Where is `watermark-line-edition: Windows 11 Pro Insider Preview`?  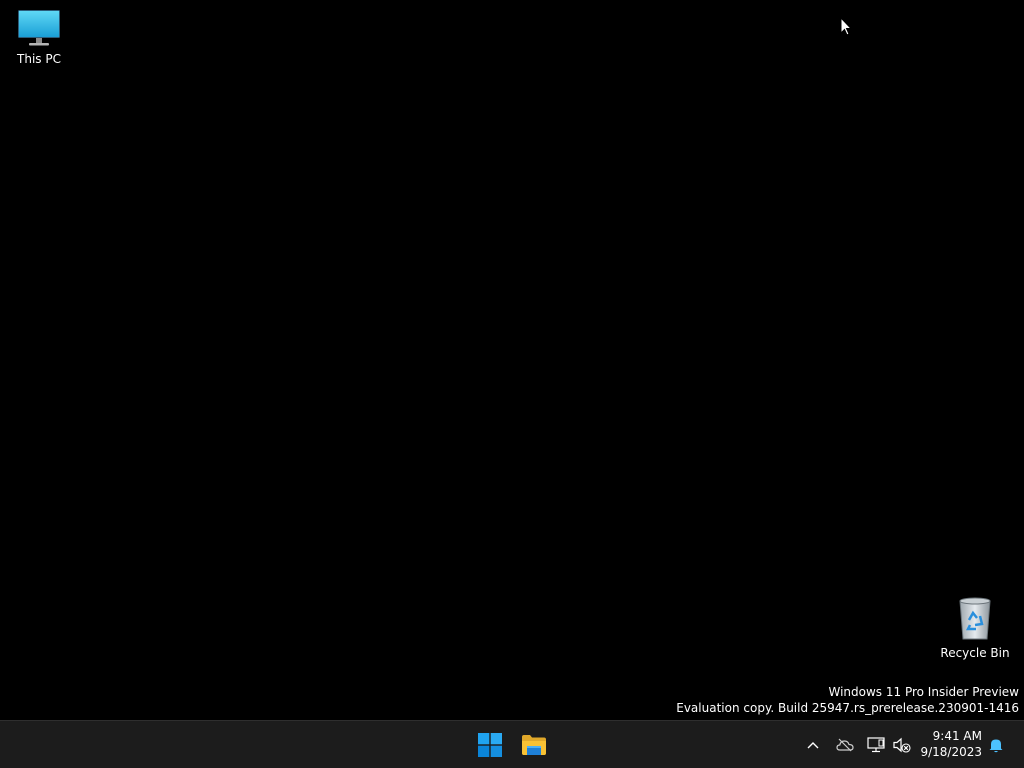
watermark-line-edition: Windows 11 Pro Insider Preview is located at coordinates (923, 692).